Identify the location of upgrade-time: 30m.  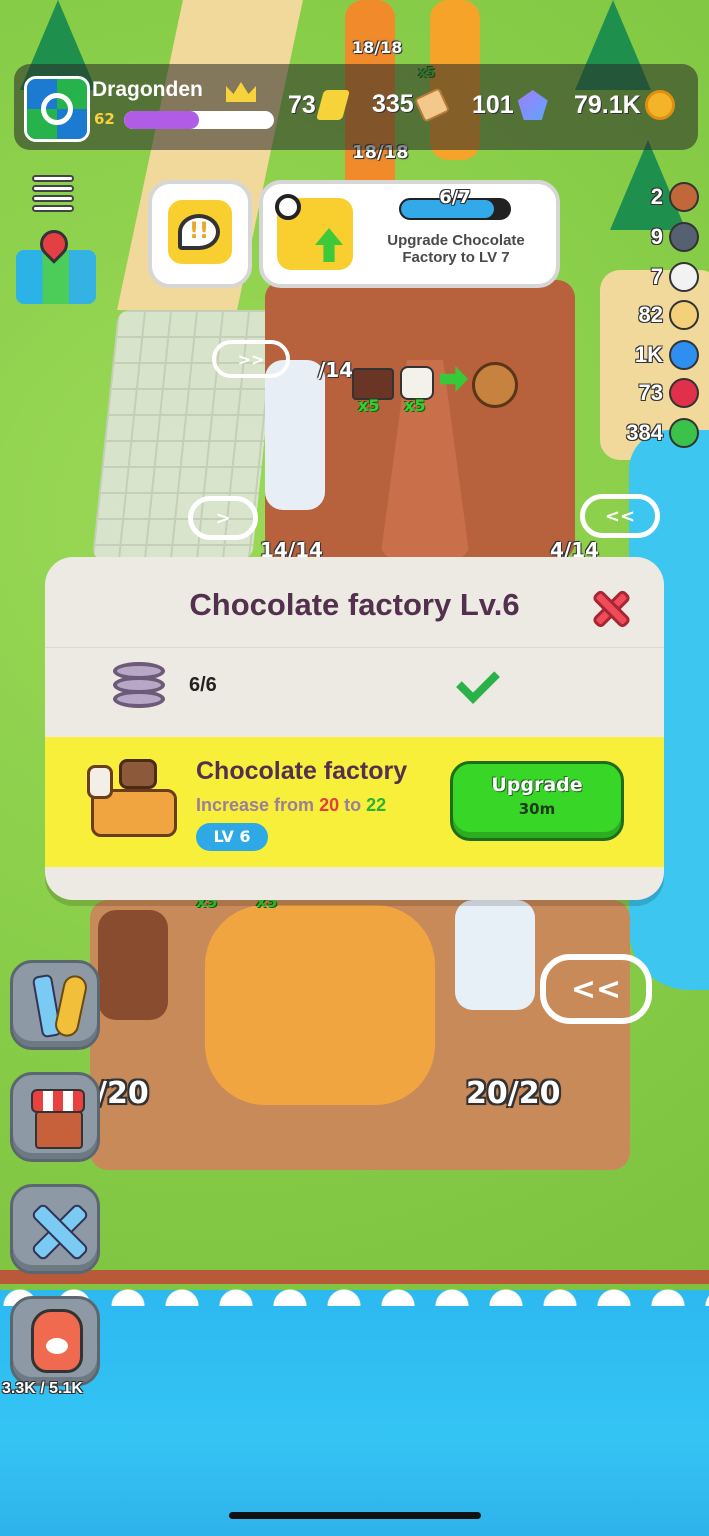
(537, 809).